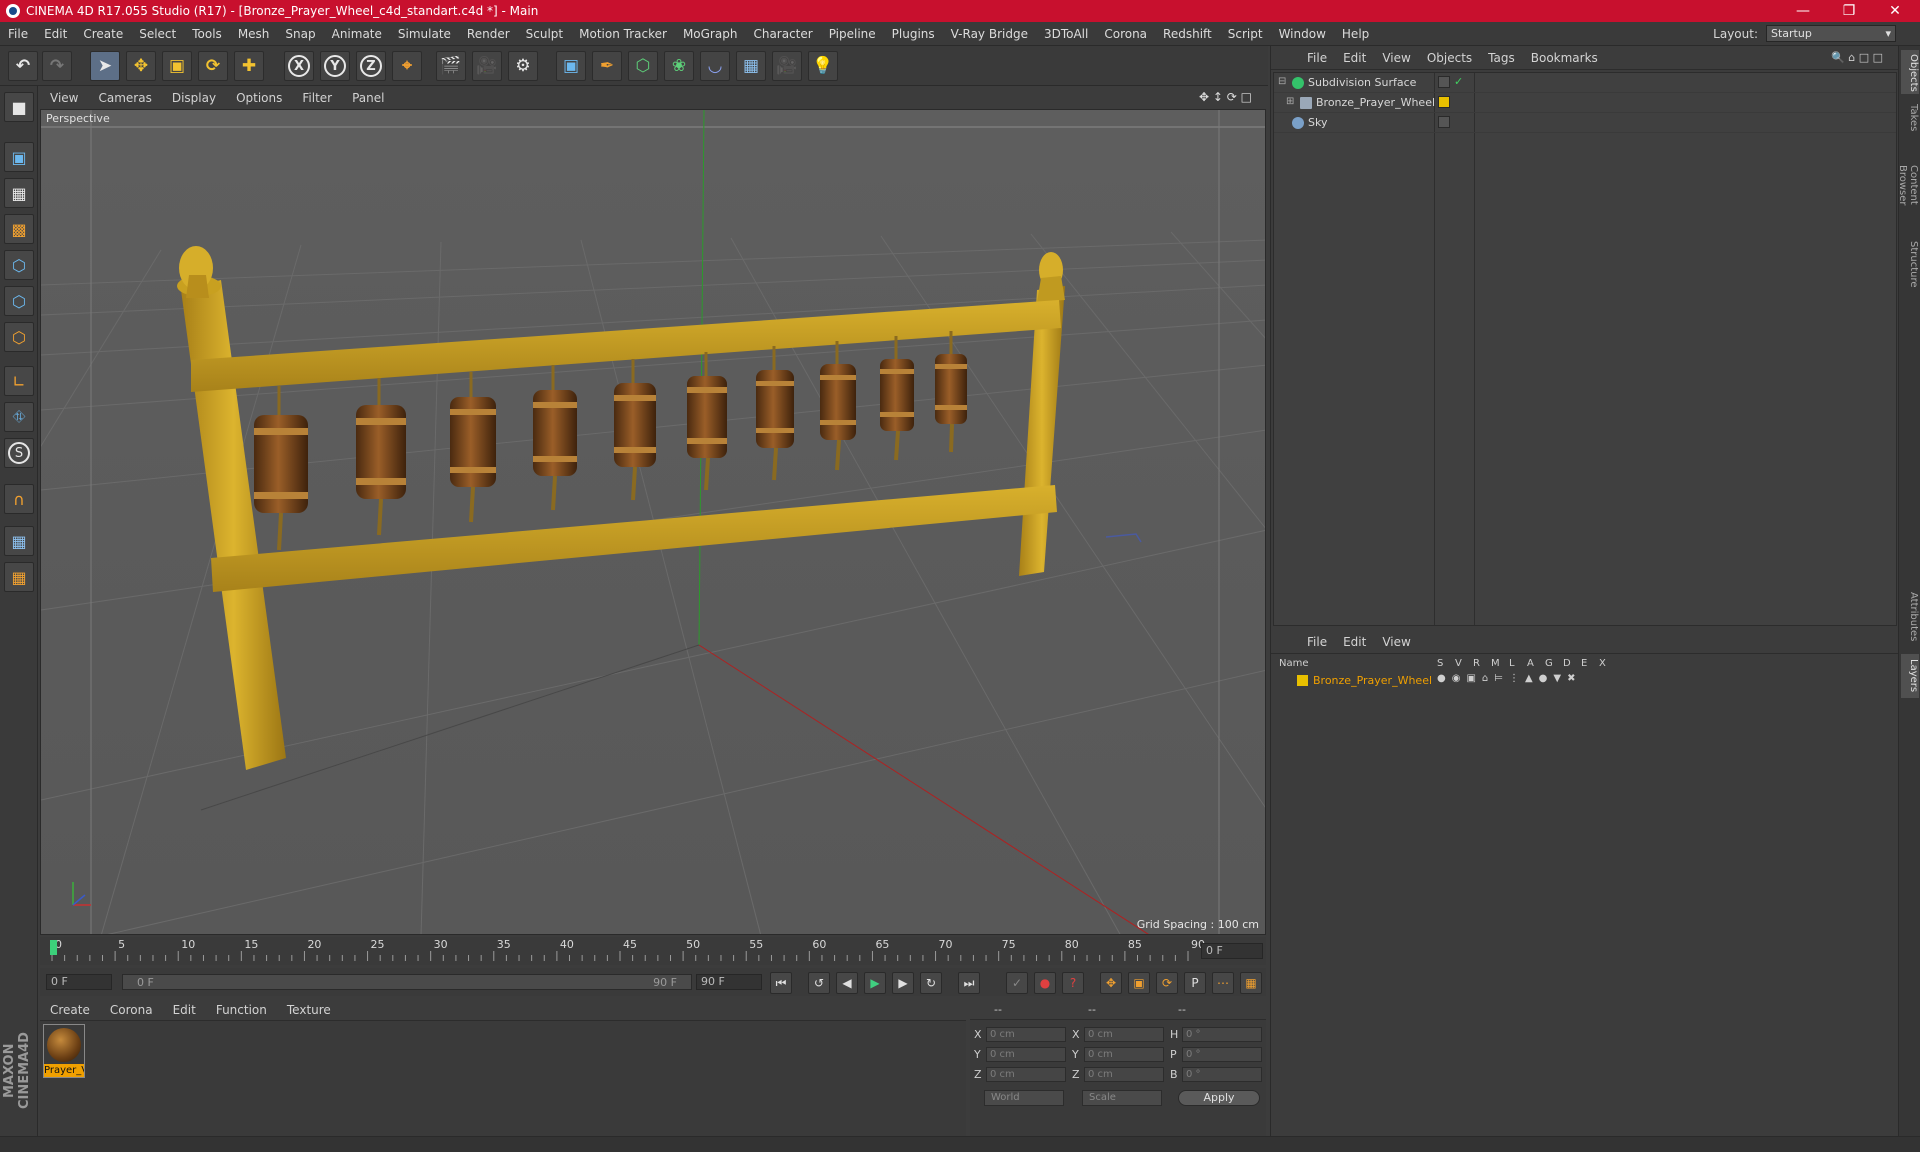 The width and height of the screenshot is (1920, 1152). Describe the element at coordinates (1895, 11) in the screenshot. I see `close-icon: ✕` at that location.